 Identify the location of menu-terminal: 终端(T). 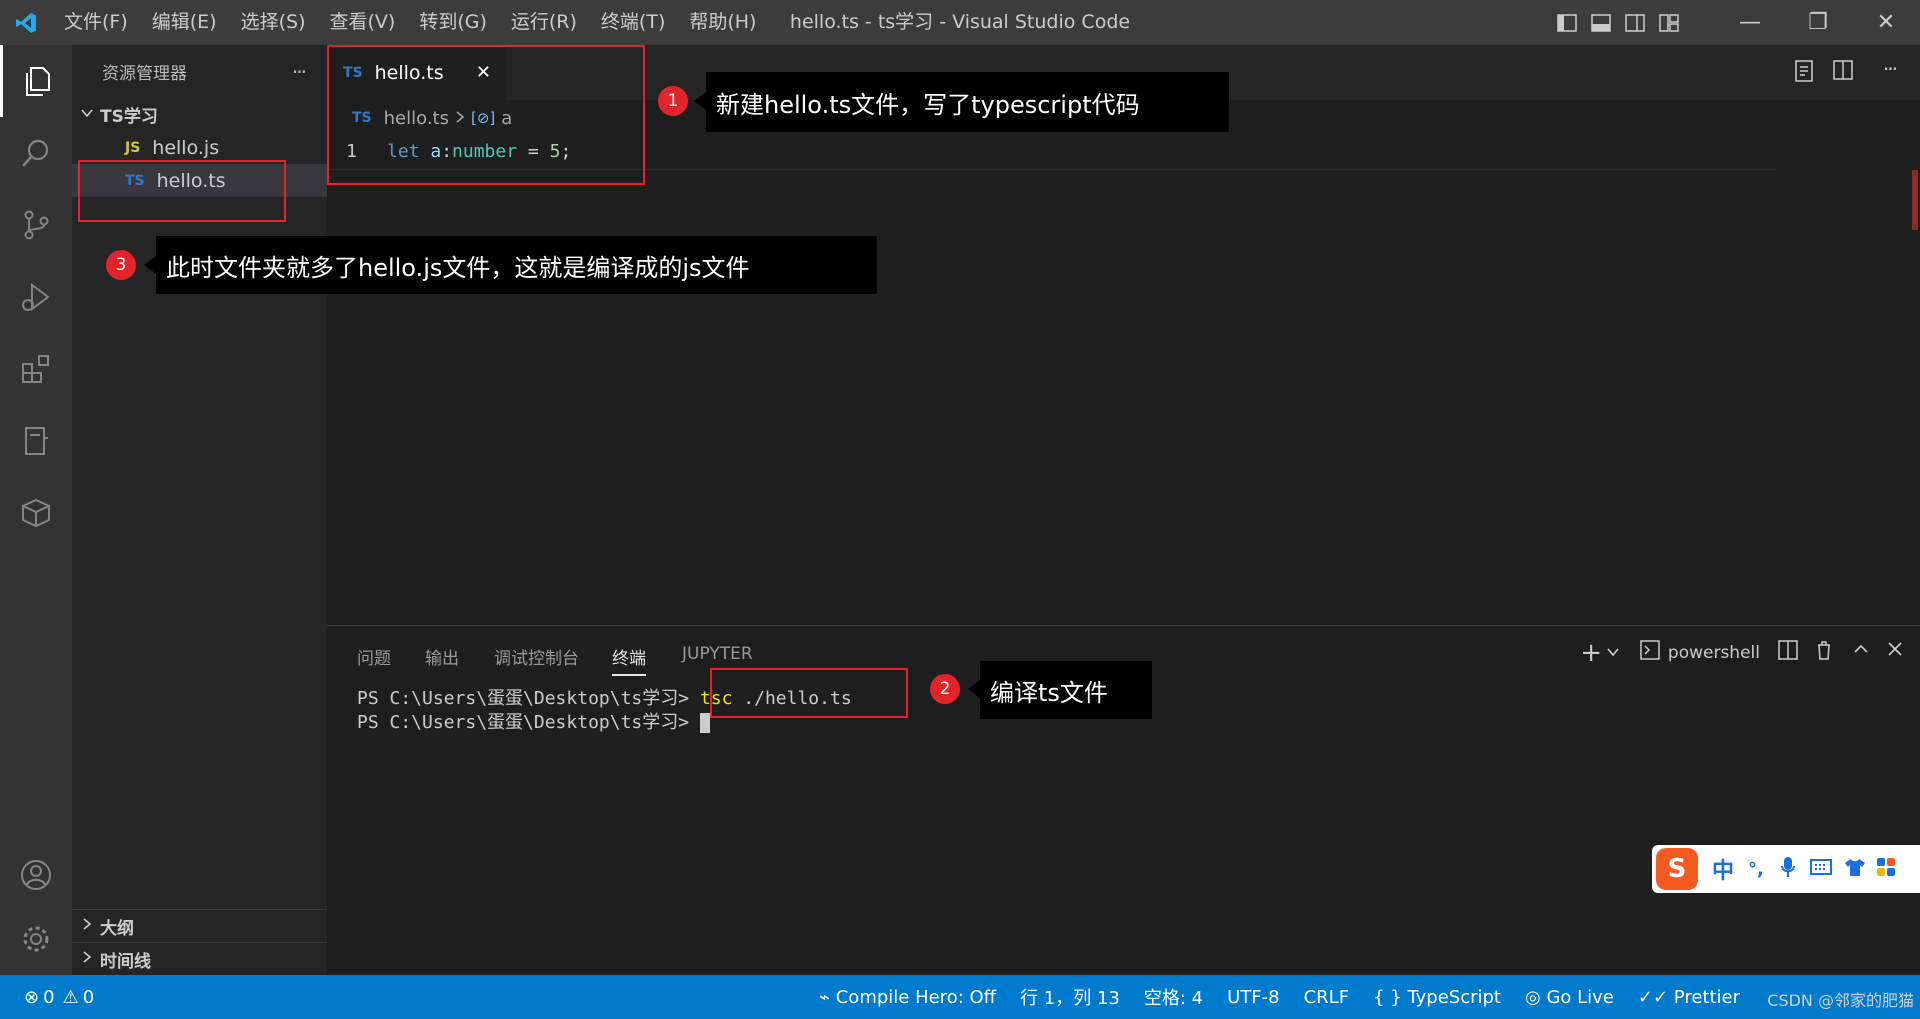
(633, 22).